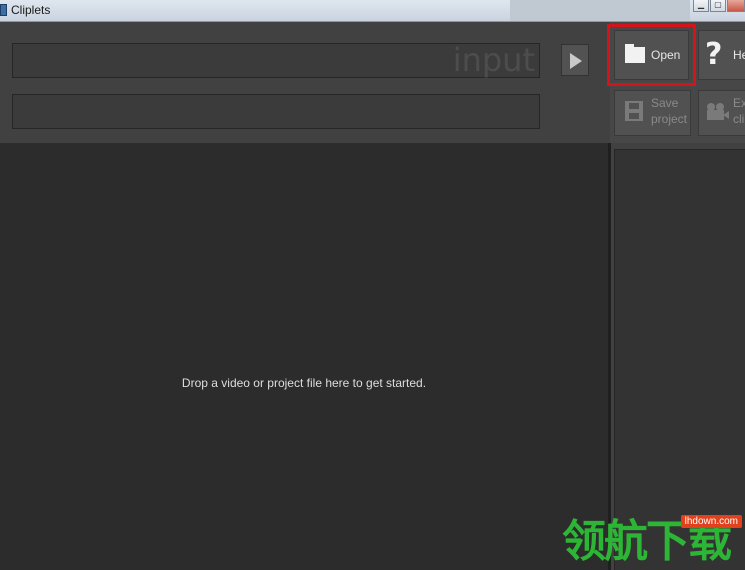  I want to click on layers-panel, so click(678, 356).